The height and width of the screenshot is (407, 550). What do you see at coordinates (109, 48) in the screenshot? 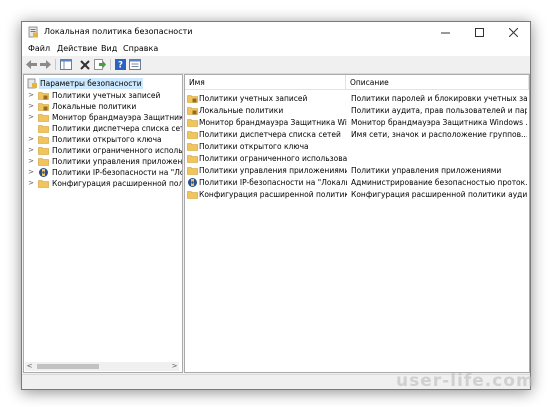
I see `menu-view: Вид` at bounding box center [109, 48].